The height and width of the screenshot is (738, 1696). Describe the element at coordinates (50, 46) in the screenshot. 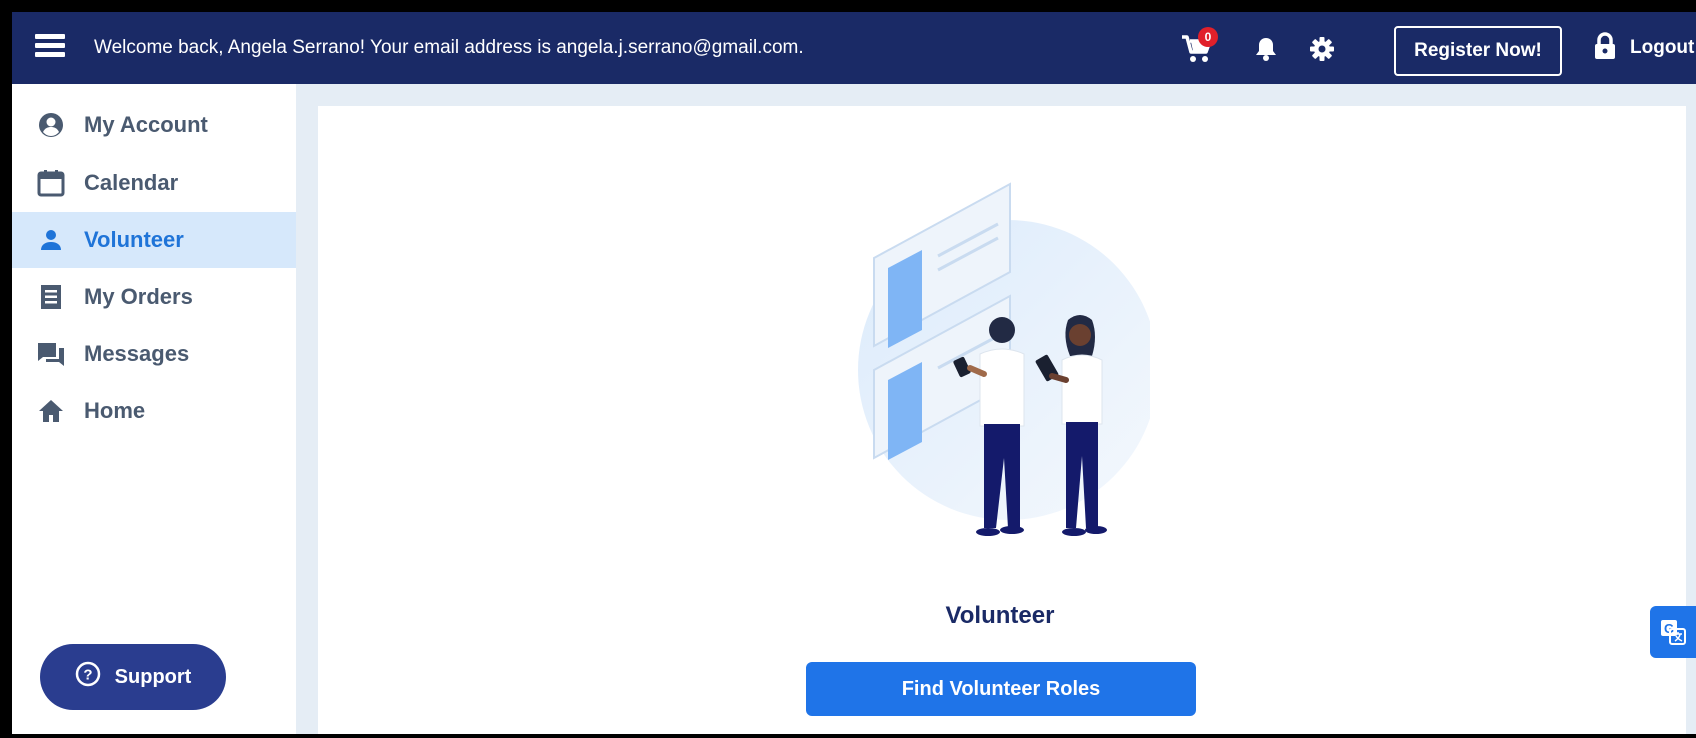

I see `menu-icon` at that location.